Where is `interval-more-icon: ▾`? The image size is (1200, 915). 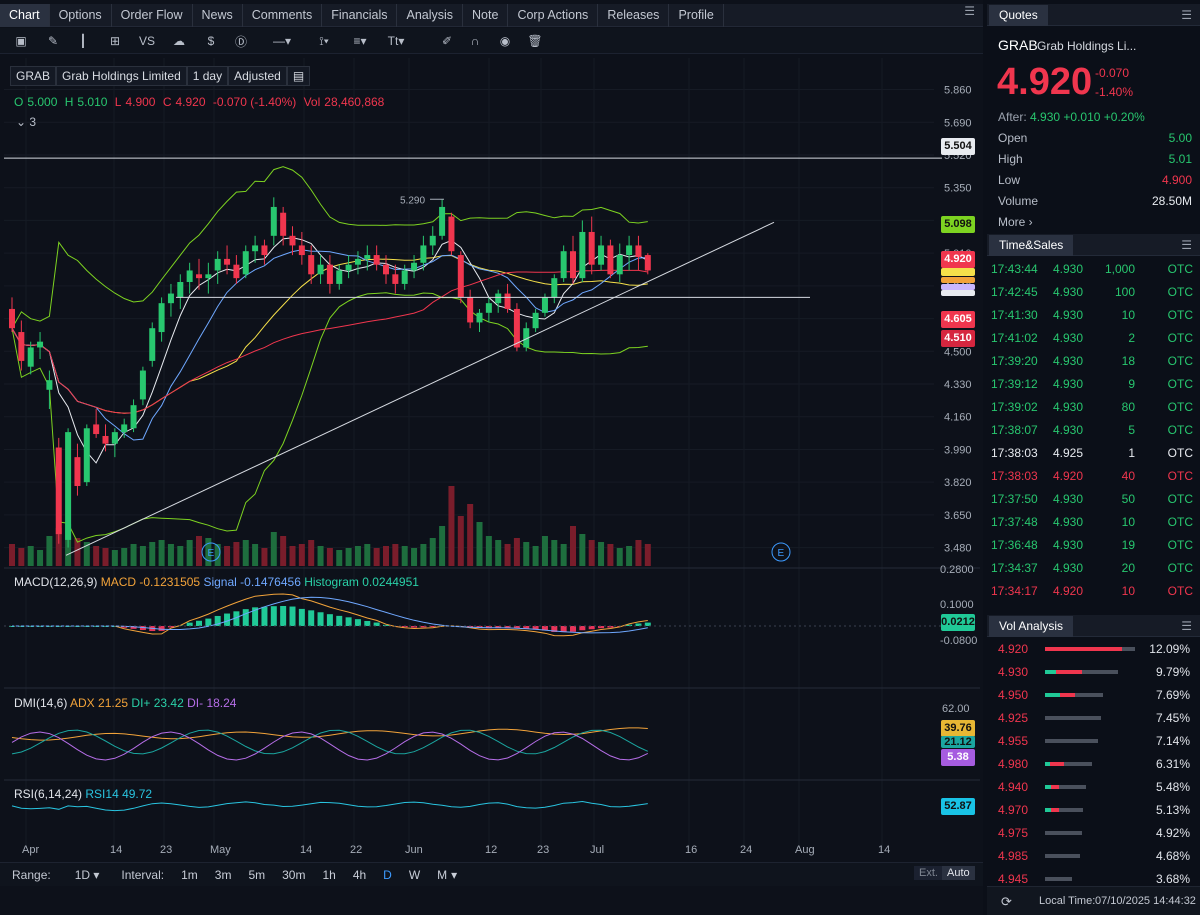
interval-more-icon: ▾ is located at coordinates (454, 875).